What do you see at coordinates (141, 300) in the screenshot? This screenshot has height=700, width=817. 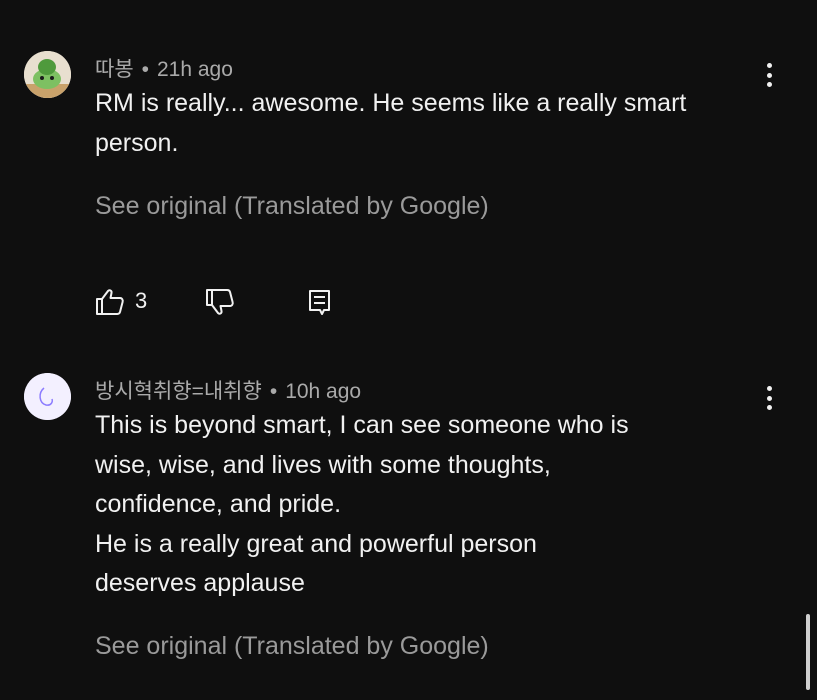 I see `like-count: 3` at bounding box center [141, 300].